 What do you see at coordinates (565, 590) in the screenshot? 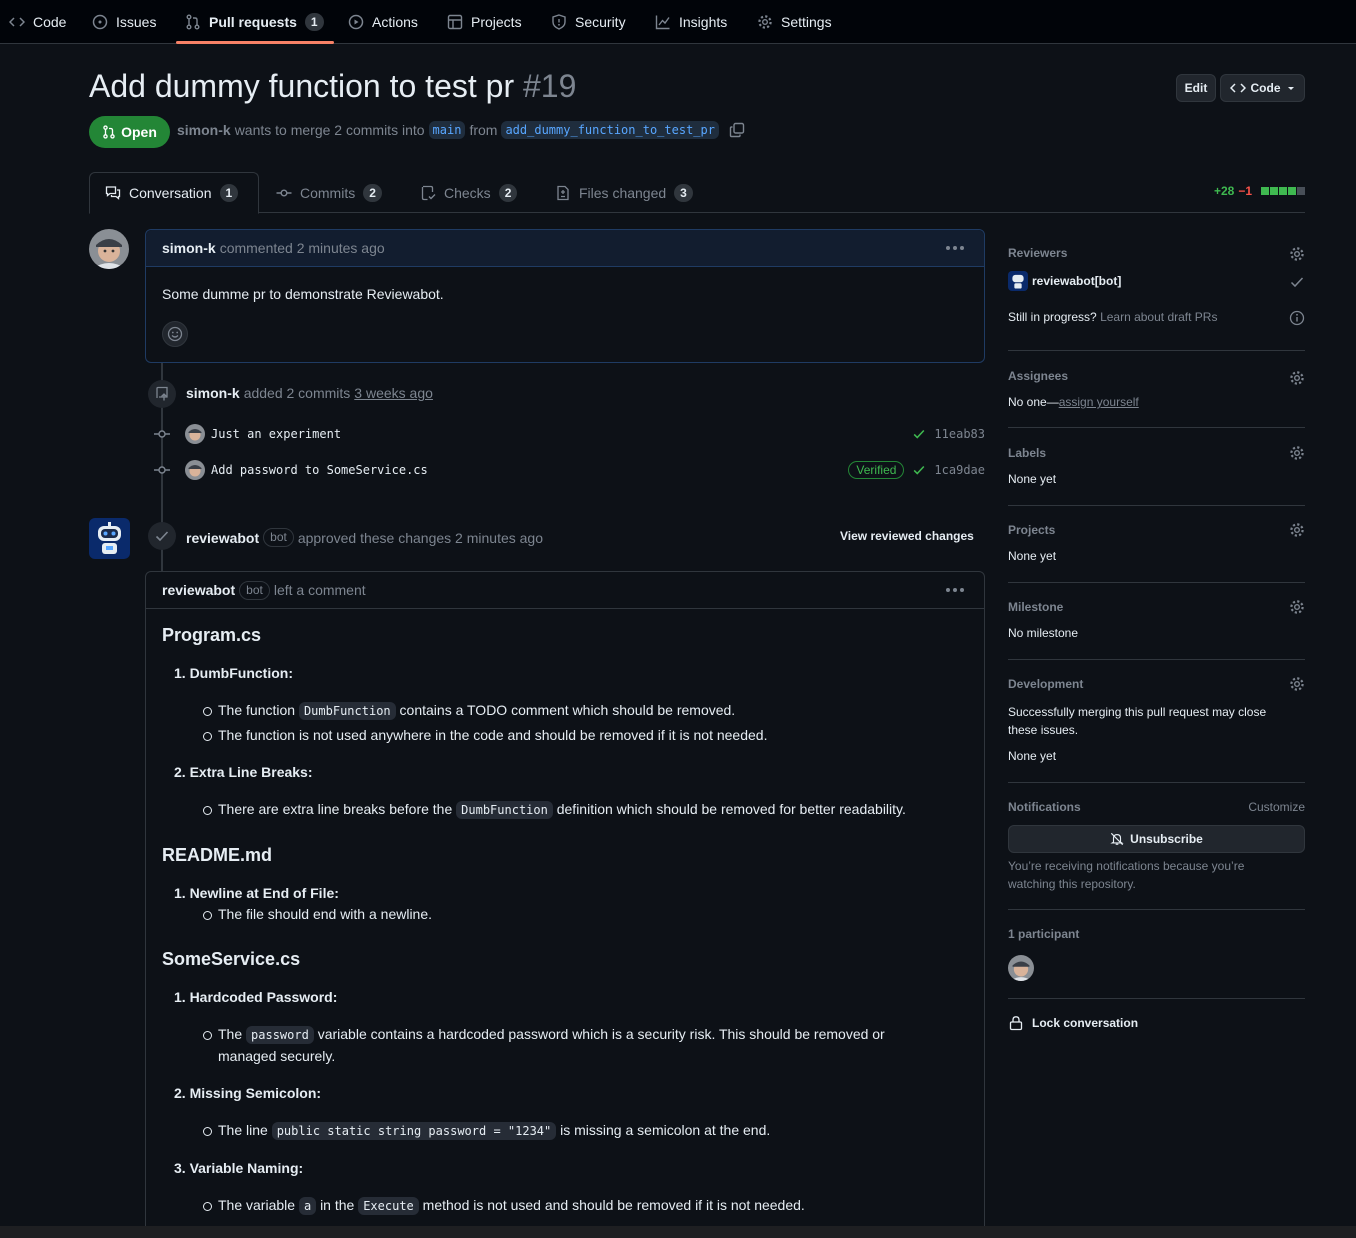
I see `comment-header: reviewabot bot left a comment` at bounding box center [565, 590].